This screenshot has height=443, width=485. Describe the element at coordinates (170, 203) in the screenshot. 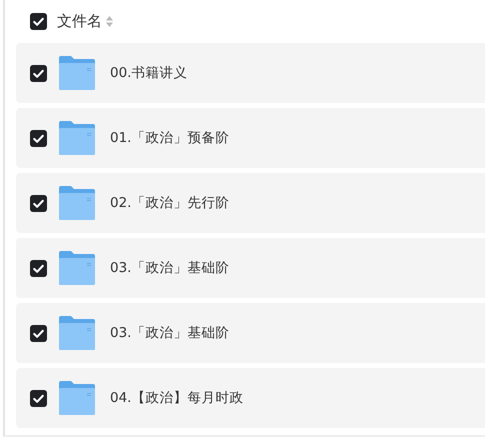

I see `file-name: 02.「政治」先行阶` at that location.